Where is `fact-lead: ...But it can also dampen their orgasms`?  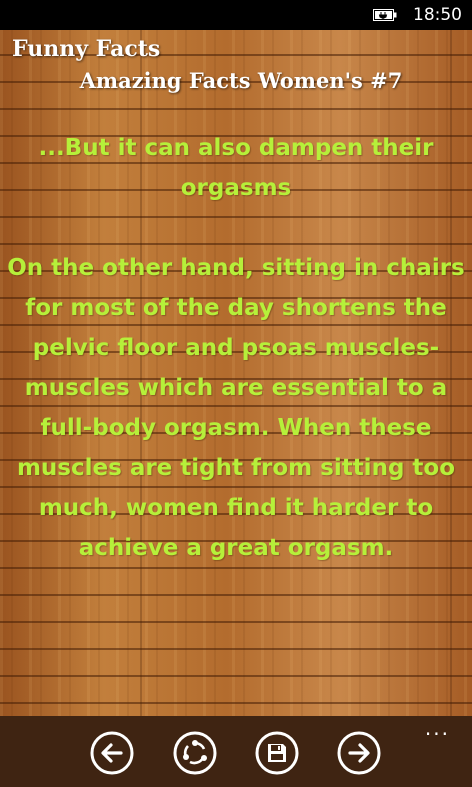 fact-lead: ...But it can also dampen their orgasms is located at coordinates (236, 168).